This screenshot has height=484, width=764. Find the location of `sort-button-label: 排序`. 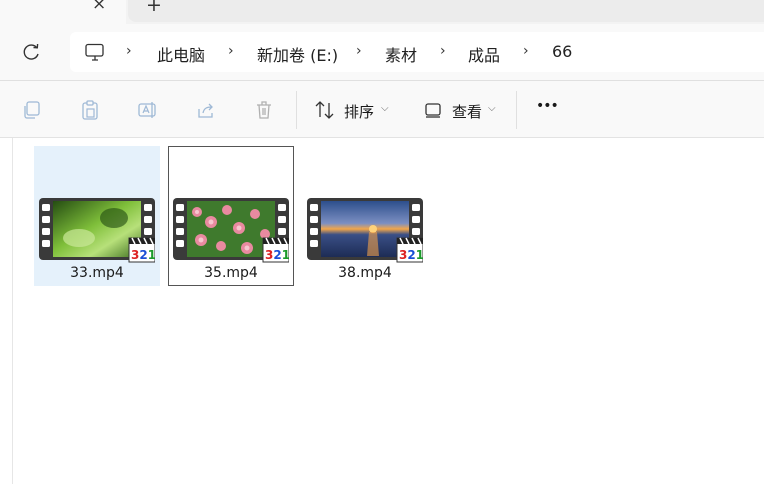

sort-button-label: 排序 is located at coordinates (359, 111).